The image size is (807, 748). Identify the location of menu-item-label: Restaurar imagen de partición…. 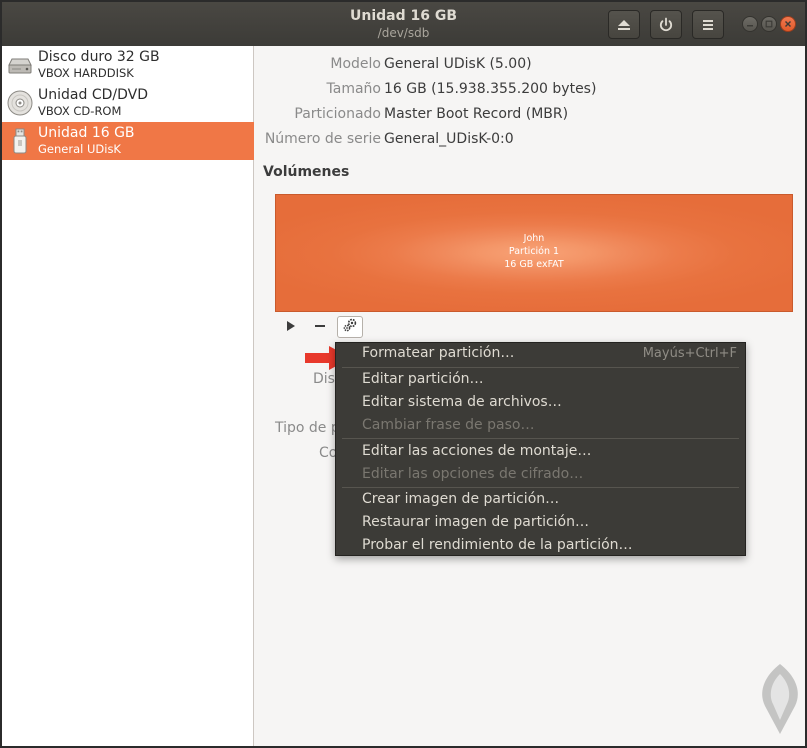
(475, 522).